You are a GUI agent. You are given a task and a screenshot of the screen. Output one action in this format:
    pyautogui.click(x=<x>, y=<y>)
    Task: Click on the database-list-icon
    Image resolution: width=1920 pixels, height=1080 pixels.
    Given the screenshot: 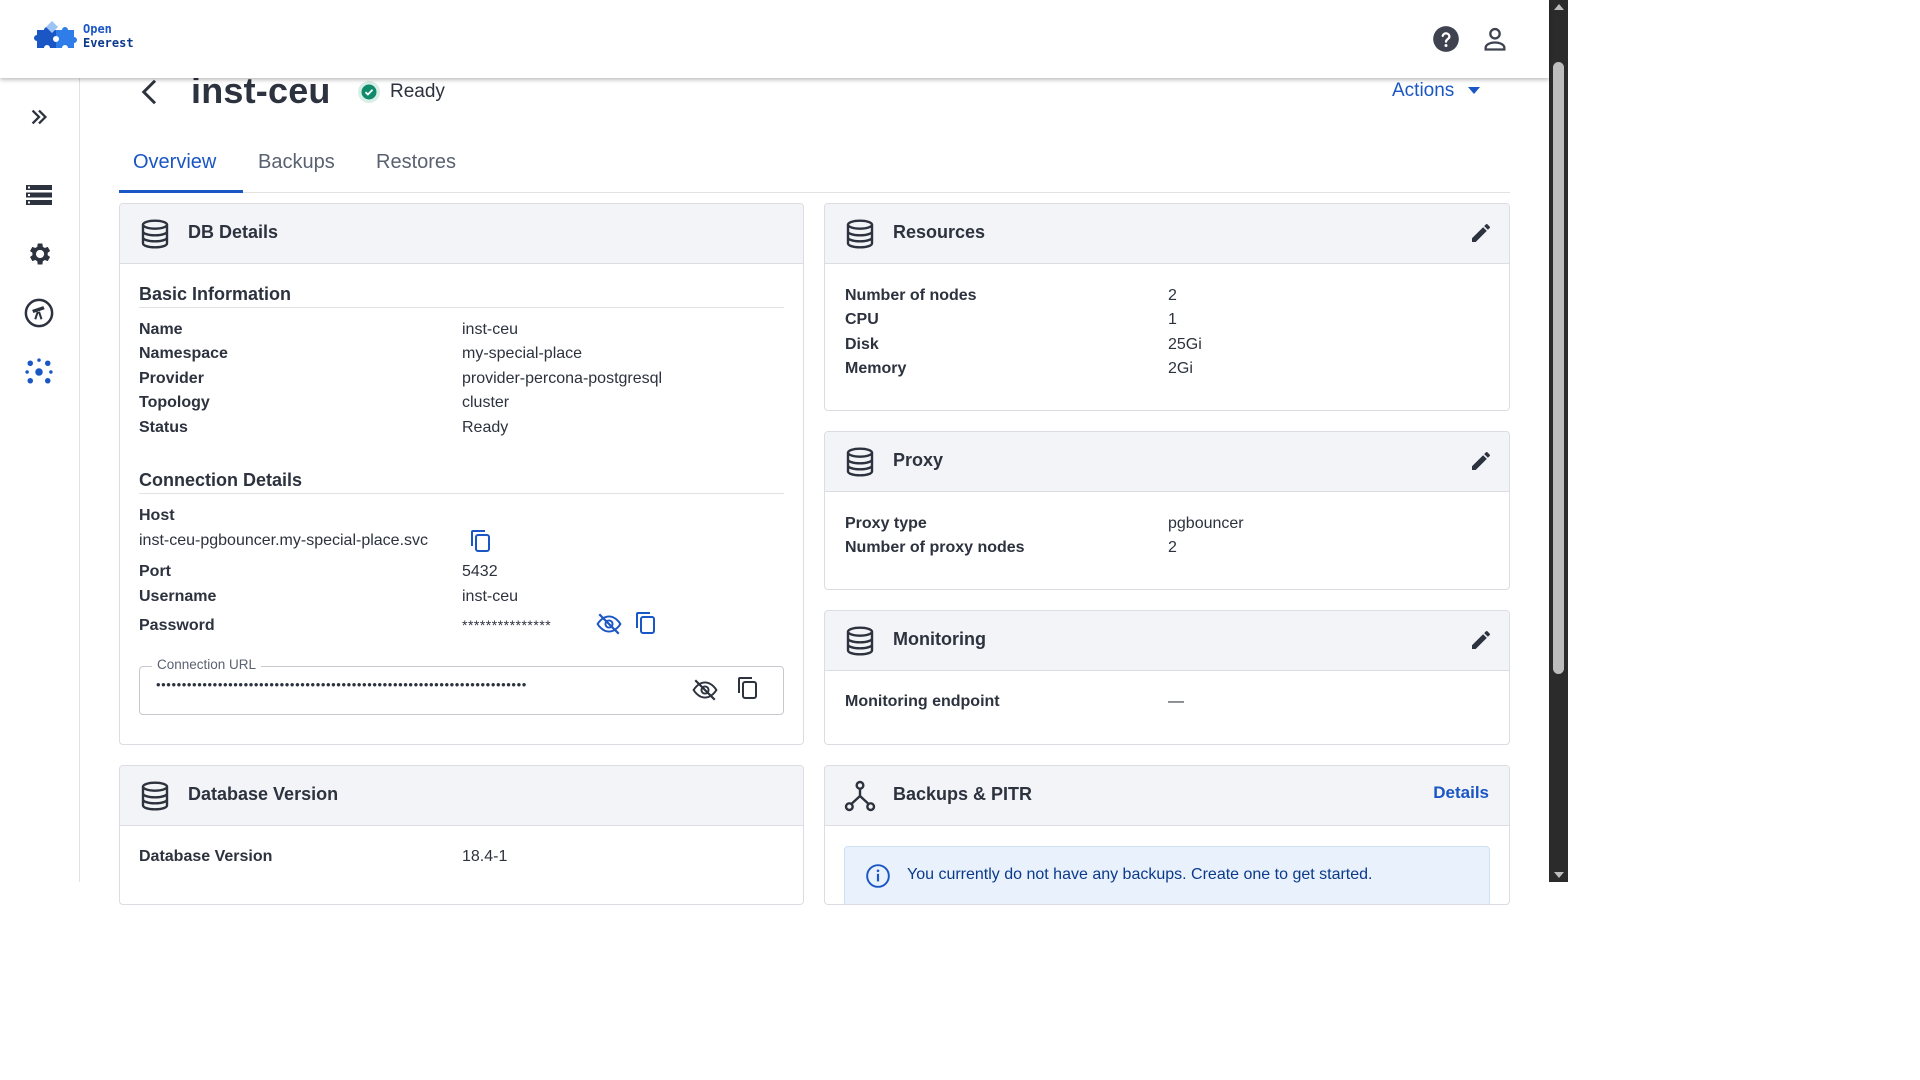 What is the action you would take?
    pyautogui.click(x=39, y=195)
    